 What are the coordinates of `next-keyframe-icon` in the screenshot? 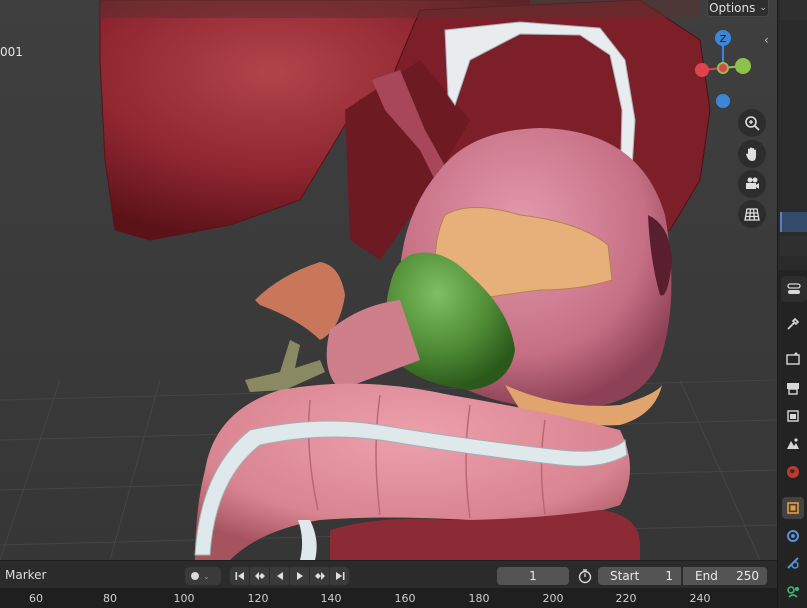 It's located at (319, 576).